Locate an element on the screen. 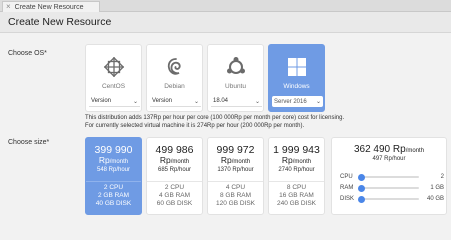 The image size is (451, 240). plan-hourly: 1370 Rp/hour is located at coordinates (235, 170).